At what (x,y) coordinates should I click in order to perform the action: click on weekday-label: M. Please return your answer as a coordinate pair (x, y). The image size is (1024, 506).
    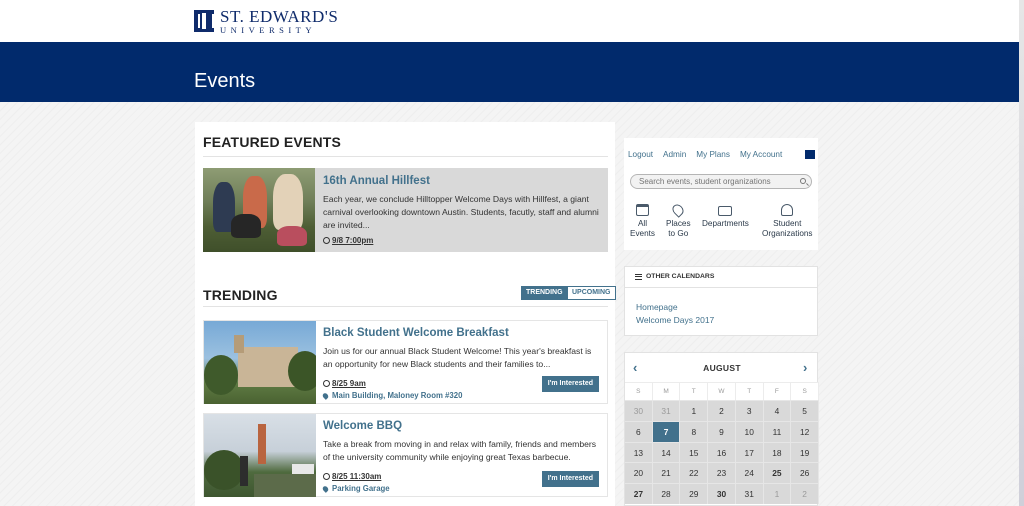
    Looking at the image, I should click on (666, 391).